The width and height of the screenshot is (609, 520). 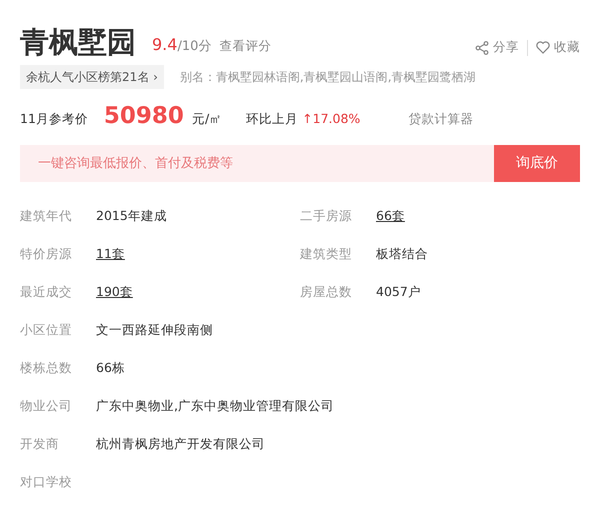 I want to click on share-icon, so click(x=482, y=47).